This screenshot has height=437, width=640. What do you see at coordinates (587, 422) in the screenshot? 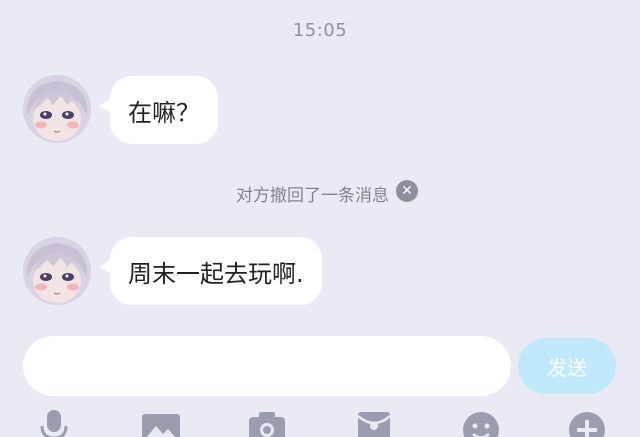
I see `plus-icon` at bounding box center [587, 422].